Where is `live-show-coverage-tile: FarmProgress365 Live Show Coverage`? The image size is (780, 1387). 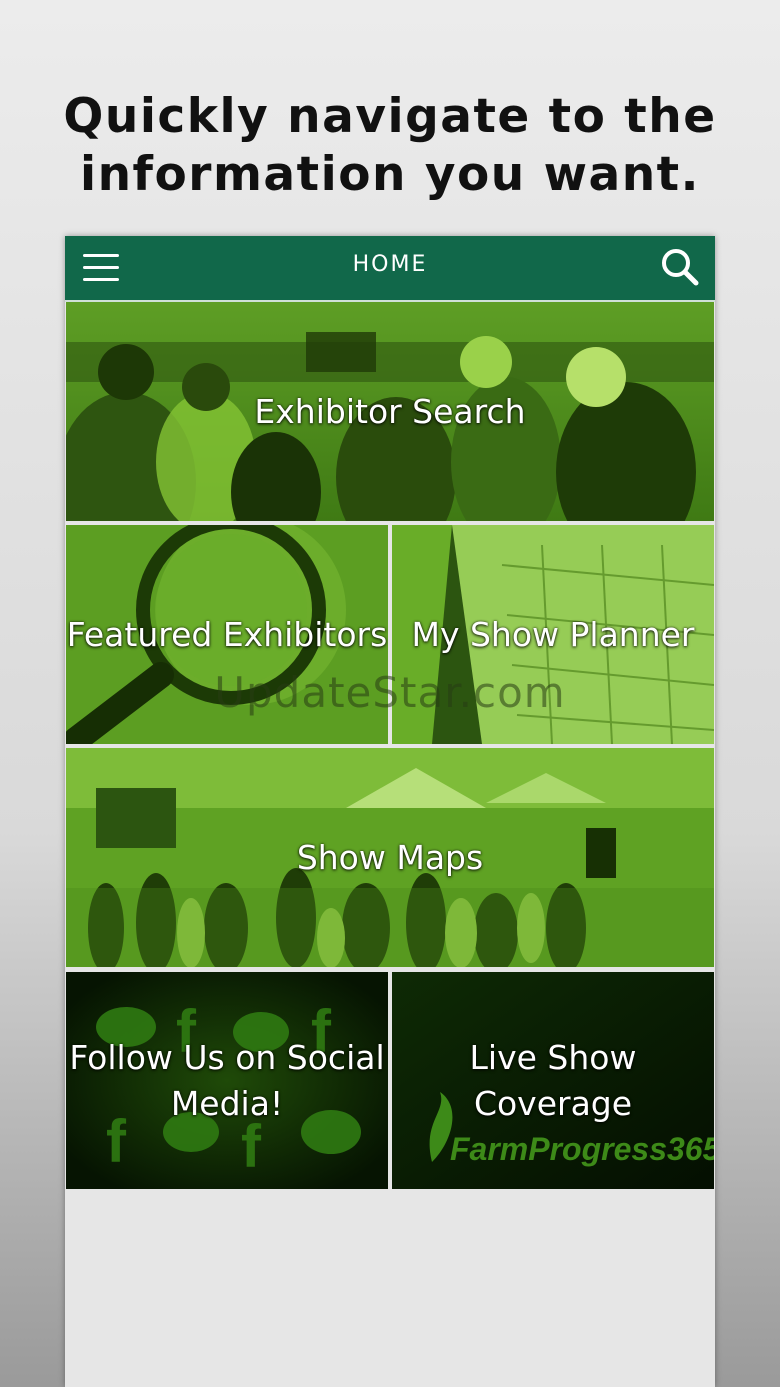 live-show-coverage-tile: FarmProgress365 Live Show Coverage is located at coordinates (553, 1080).